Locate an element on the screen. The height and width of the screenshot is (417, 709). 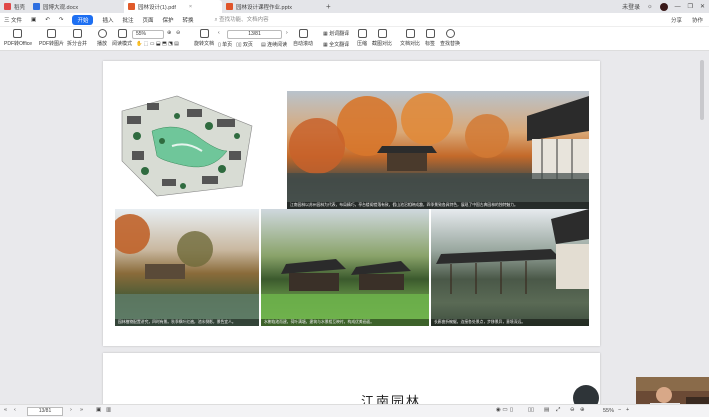
autumn-garden-photo: 园林植物配置讲究，四时有景。秋季枫叶红遍，池水倒影，景色宜人。 is located at coordinates (187, 267).